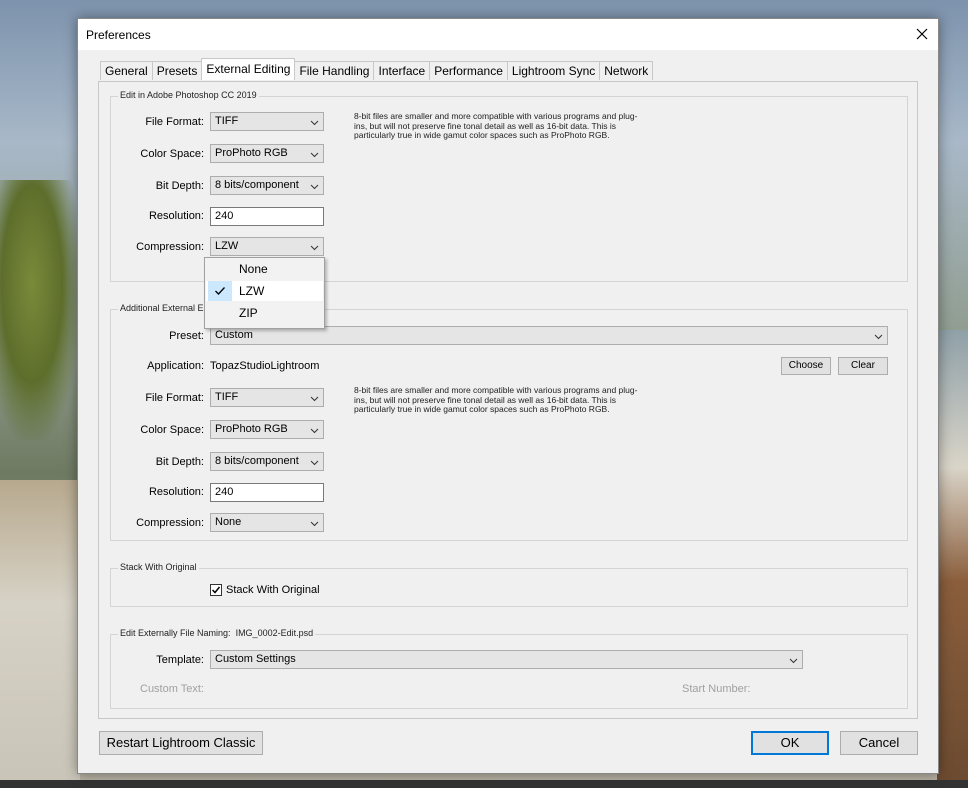 This screenshot has width=968, height=788. I want to click on bit-depth-value: 8 bits/component, so click(257, 185).